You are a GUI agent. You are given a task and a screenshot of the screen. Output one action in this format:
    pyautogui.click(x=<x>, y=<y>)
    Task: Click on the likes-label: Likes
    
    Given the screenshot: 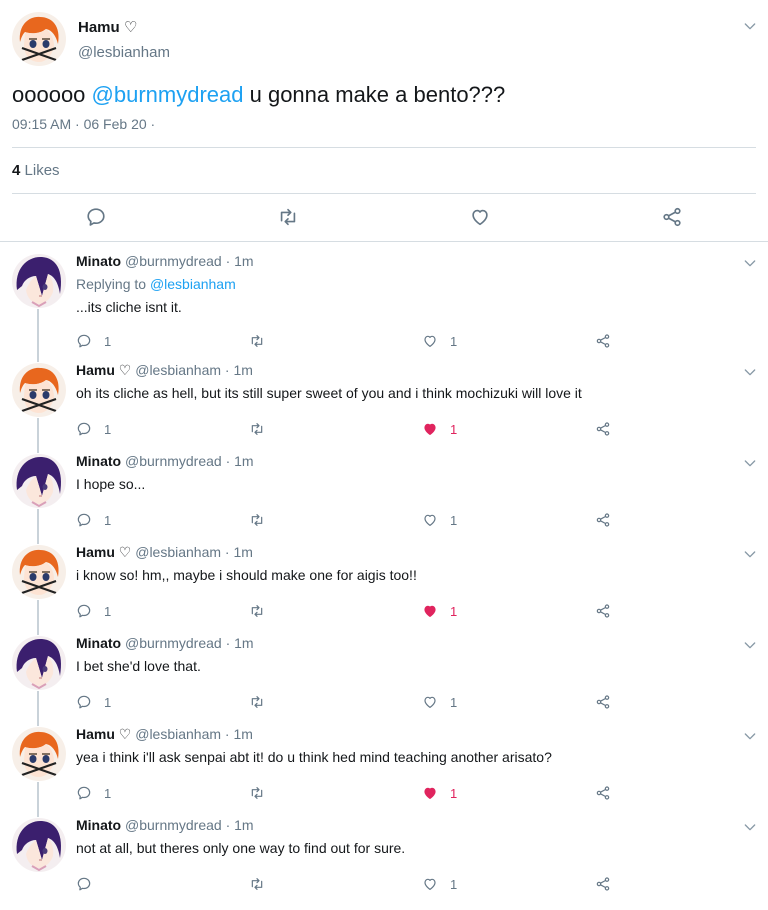 What is the action you would take?
    pyautogui.click(x=42, y=170)
    